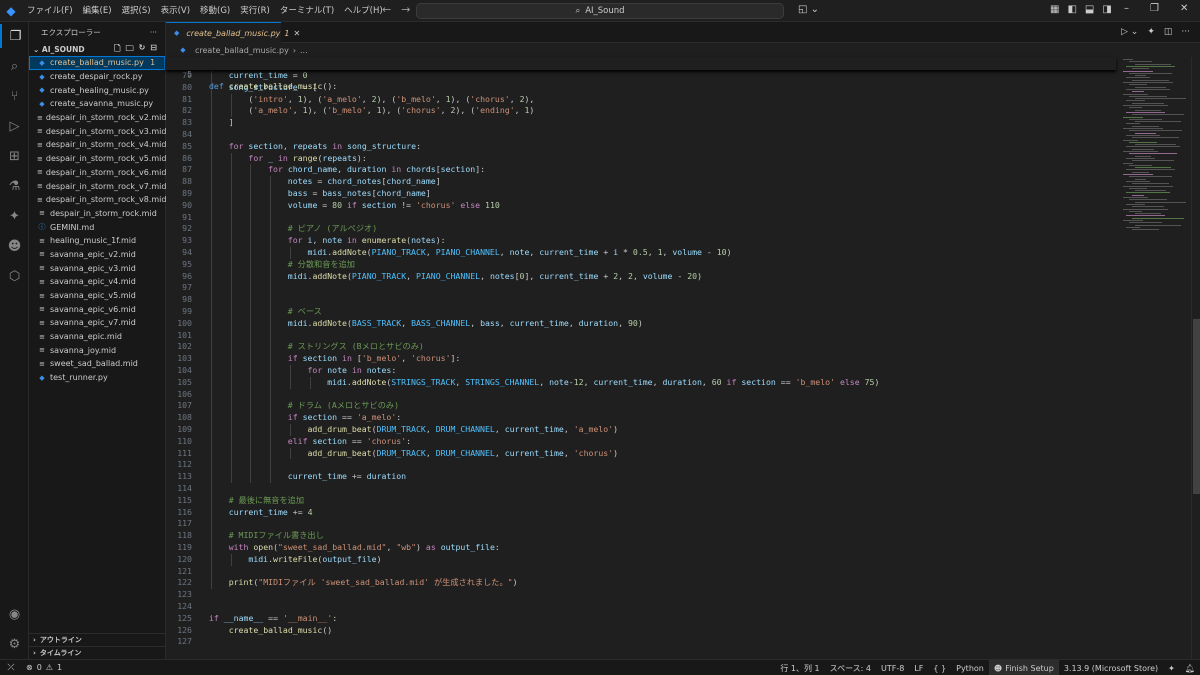  What do you see at coordinates (379, 558) in the screenshot?
I see `code-token: )` at bounding box center [379, 558].